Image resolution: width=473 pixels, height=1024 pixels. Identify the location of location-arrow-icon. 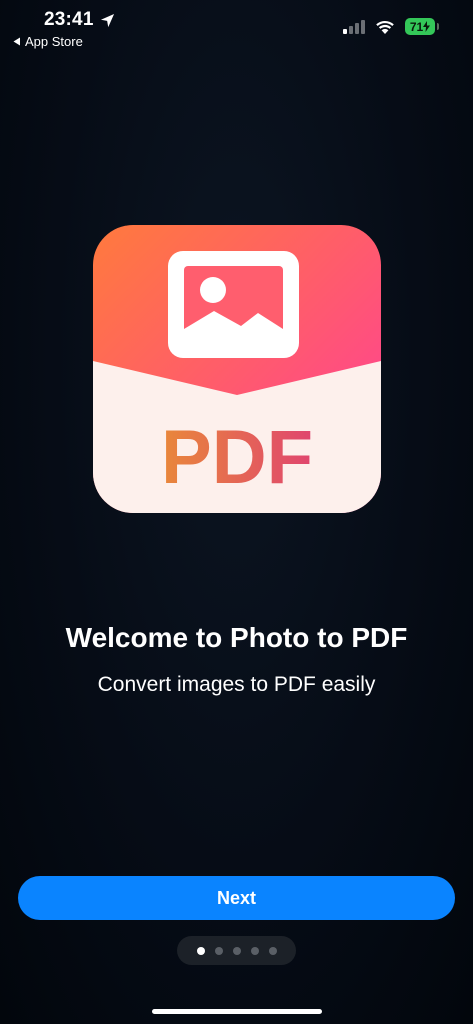
(107, 20).